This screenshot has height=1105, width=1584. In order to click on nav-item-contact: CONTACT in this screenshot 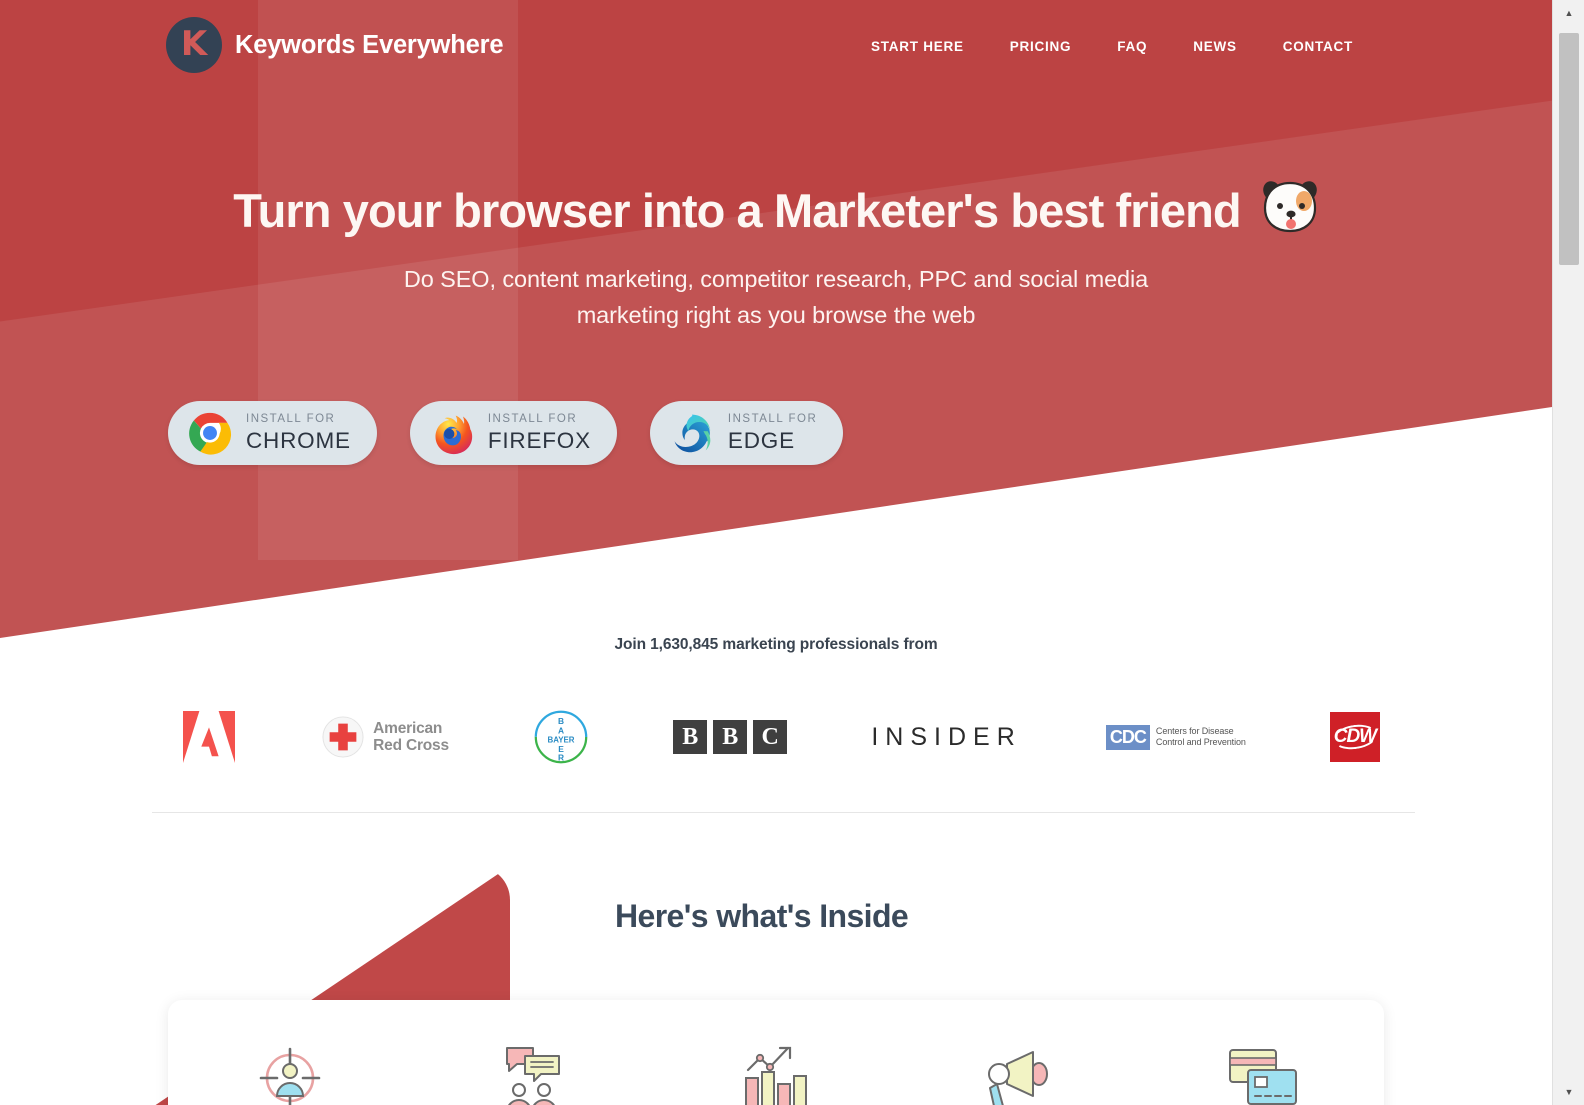, I will do `click(1318, 46)`.